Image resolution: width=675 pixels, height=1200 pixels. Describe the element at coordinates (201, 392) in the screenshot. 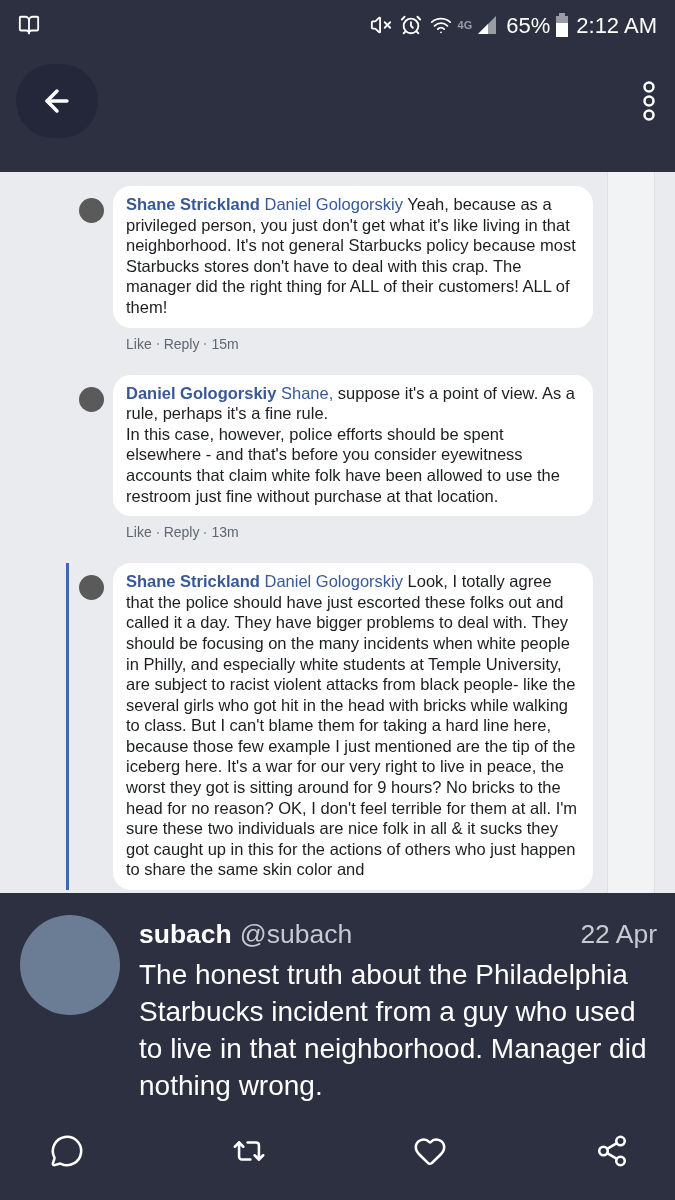

I see `author-name: Daniel Gologorskiy` at that location.